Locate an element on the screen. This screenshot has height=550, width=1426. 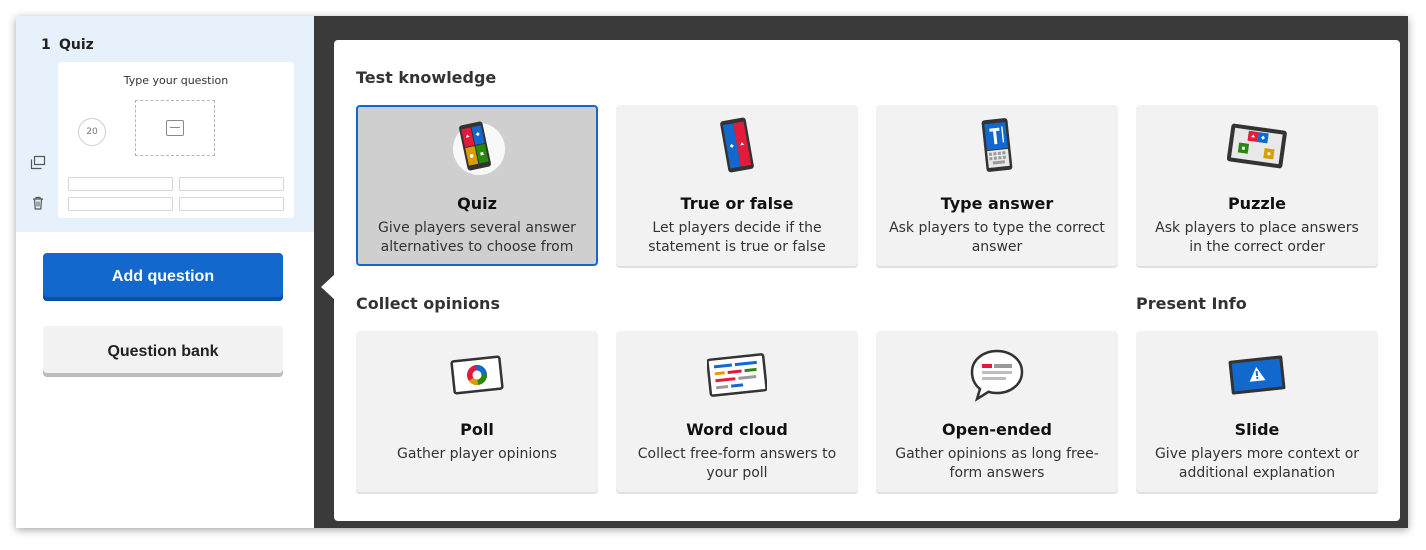
quiz-icon is located at coordinates (479, 147).